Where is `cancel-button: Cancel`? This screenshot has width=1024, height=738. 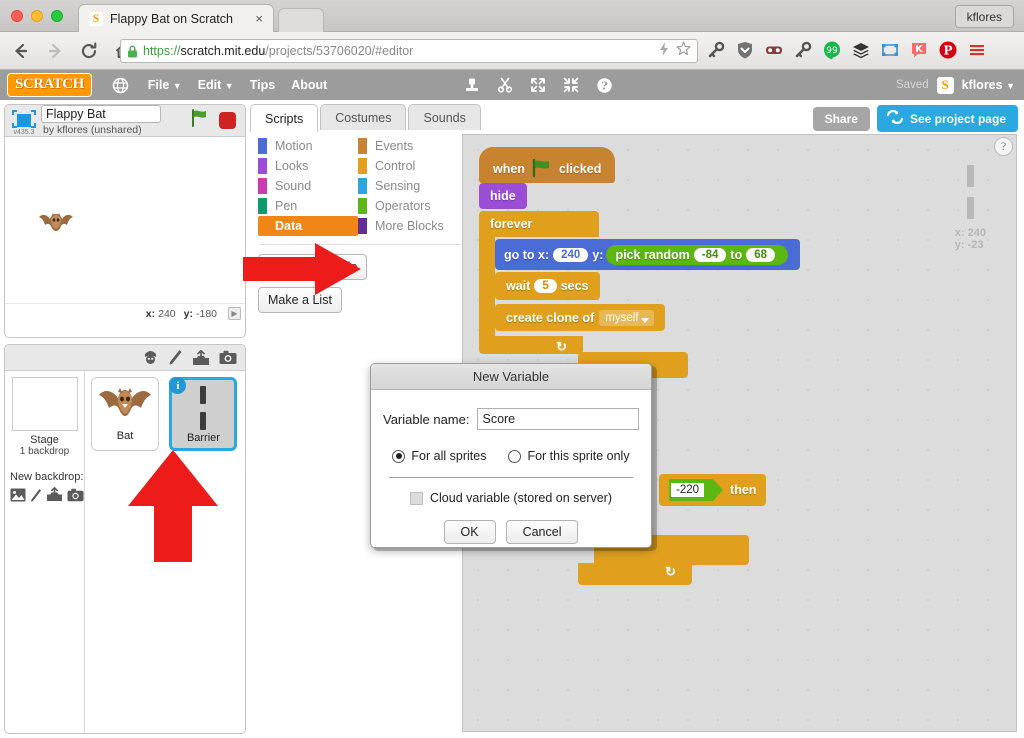 cancel-button: Cancel is located at coordinates (542, 532).